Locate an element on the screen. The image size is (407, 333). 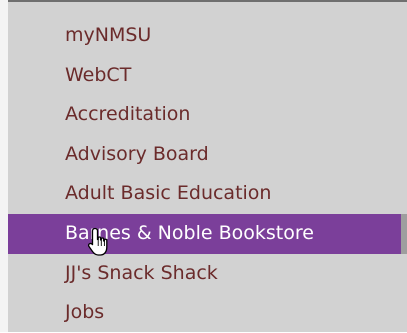
hand-pointer-icon is located at coordinates (97, 241).